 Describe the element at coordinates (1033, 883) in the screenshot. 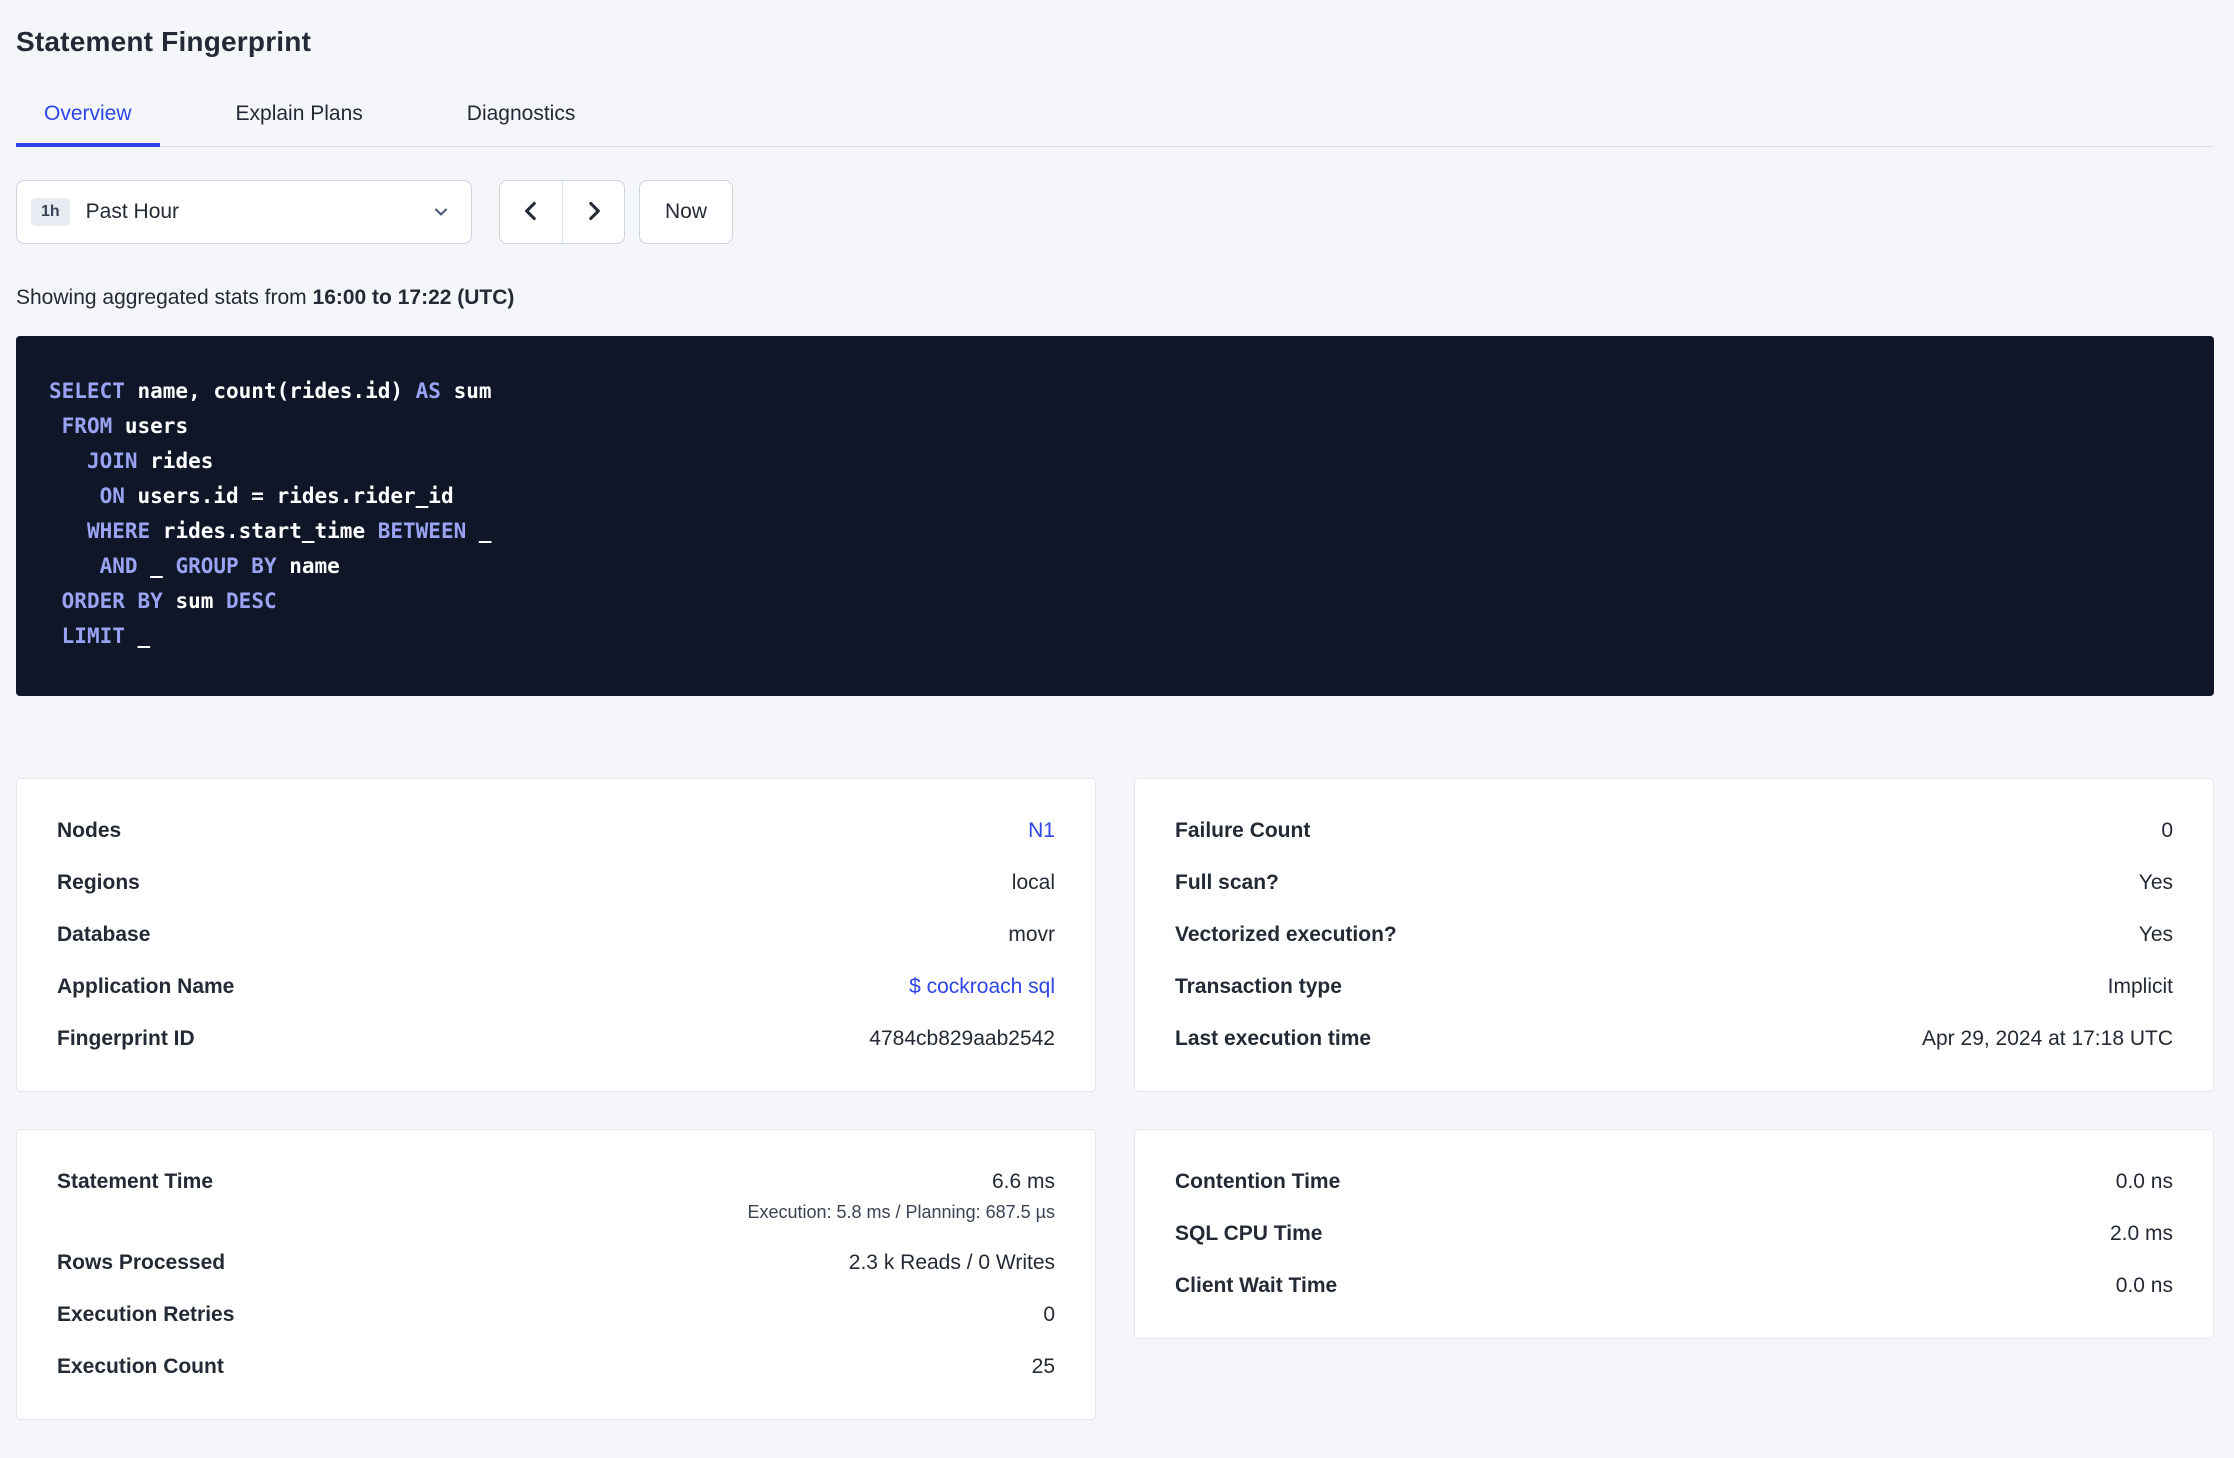

I see `row-value-wrap: local` at that location.